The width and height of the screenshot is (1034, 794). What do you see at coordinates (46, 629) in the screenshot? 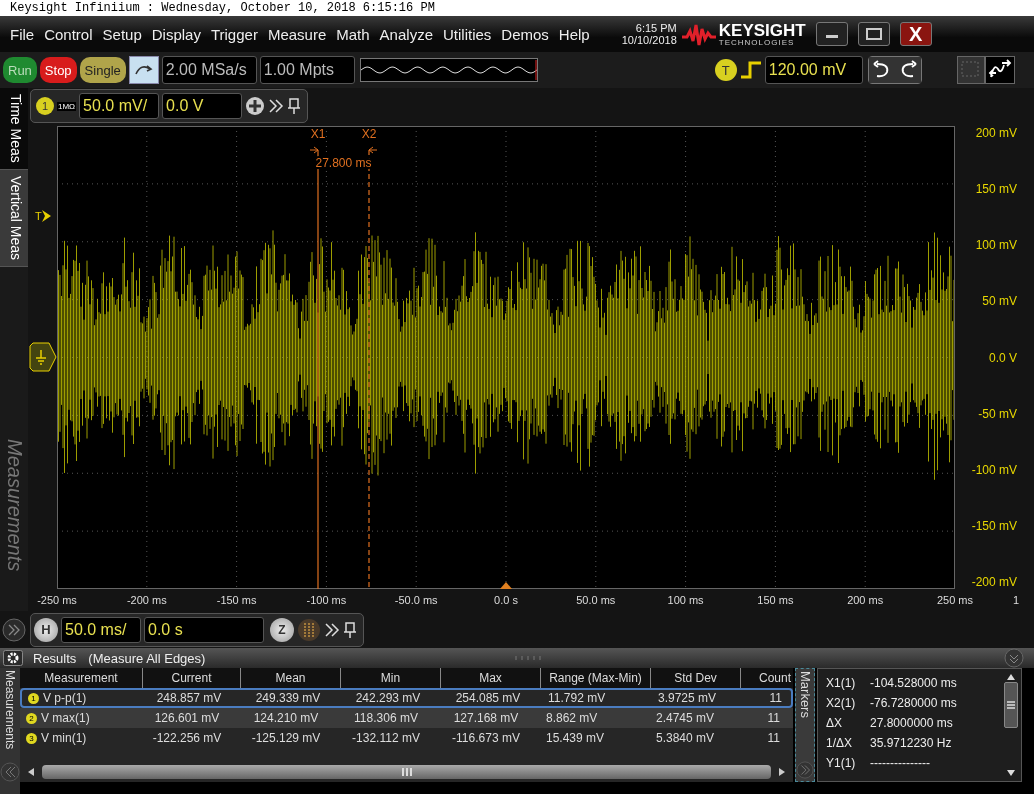
I see `horizontal-badge: H` at bounding box center [46, 629].